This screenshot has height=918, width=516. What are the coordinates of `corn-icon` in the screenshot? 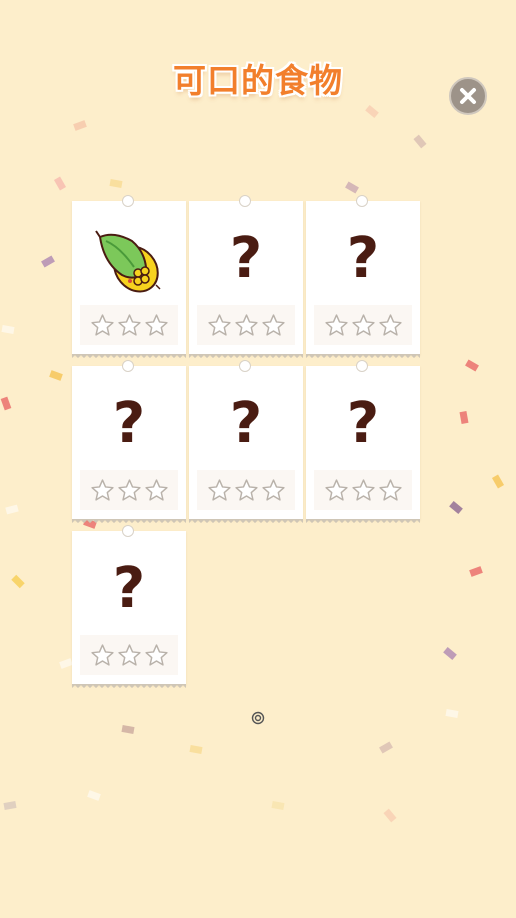 It's located at (128, 261).